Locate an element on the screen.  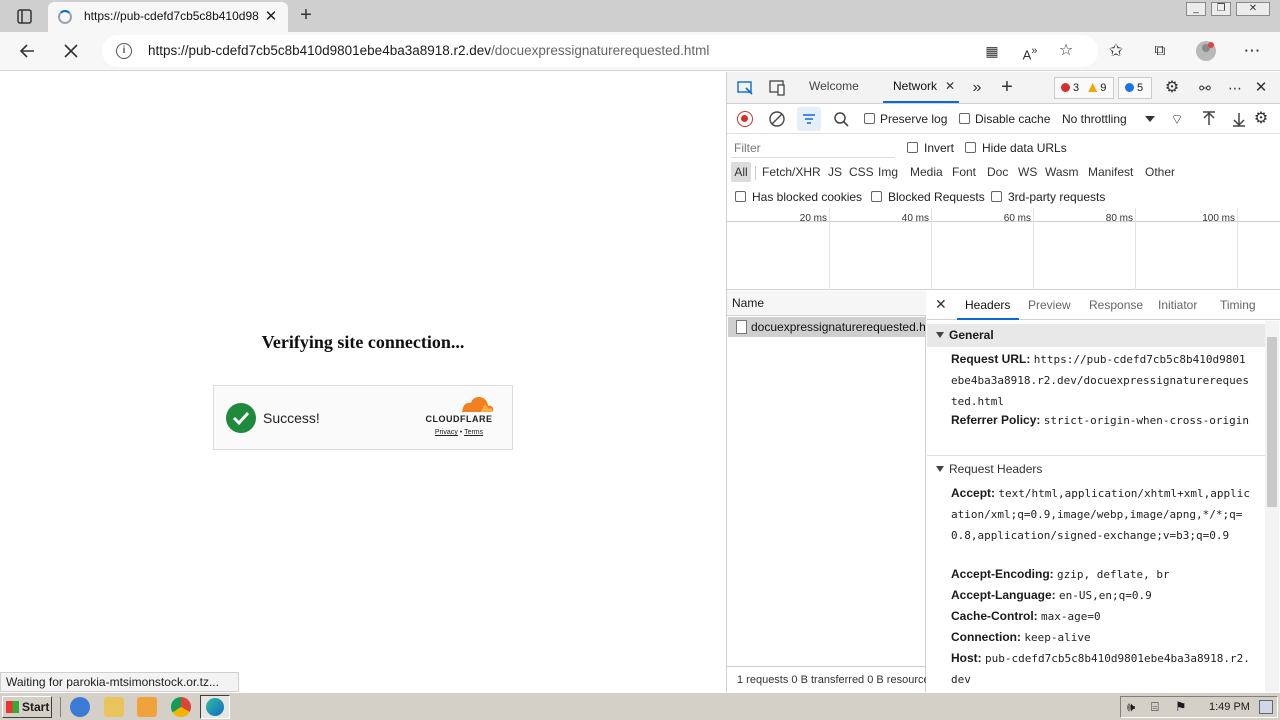
disable-cache-checkbox is located at coordinates (964, 118).